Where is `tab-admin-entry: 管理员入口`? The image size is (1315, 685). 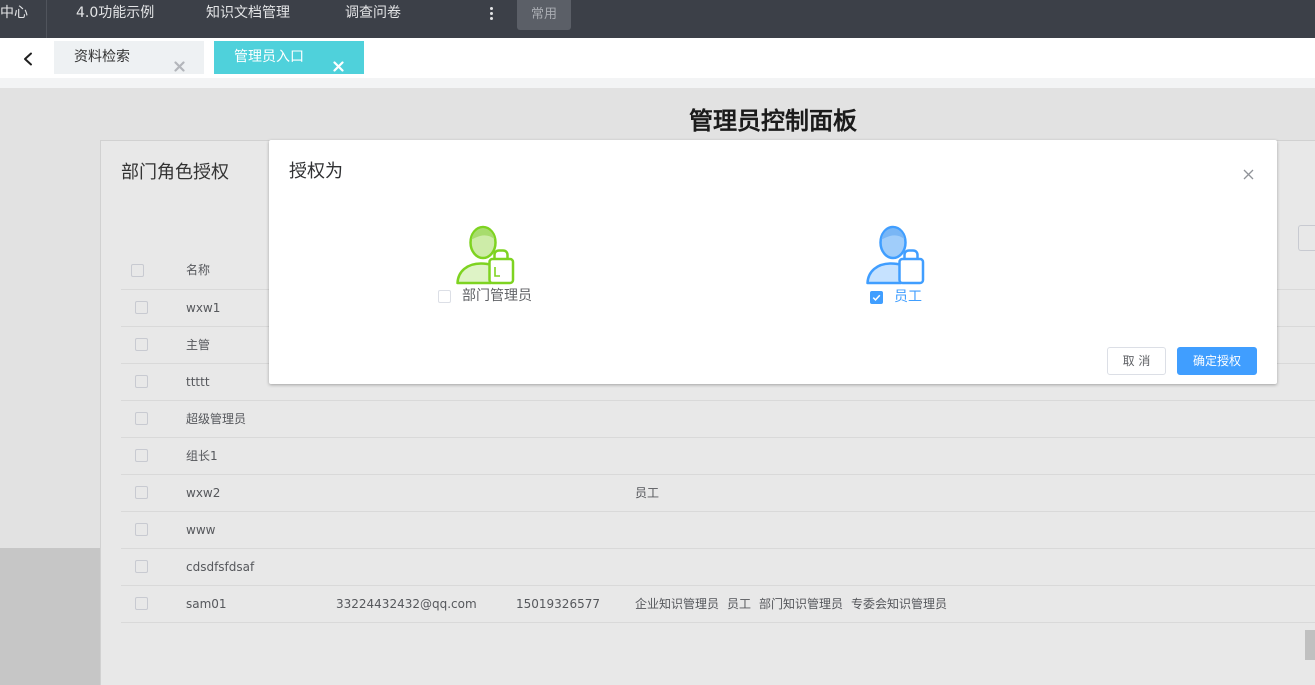
tab-admin-entry: 管理员入口 is located at coordinates (289, 57).